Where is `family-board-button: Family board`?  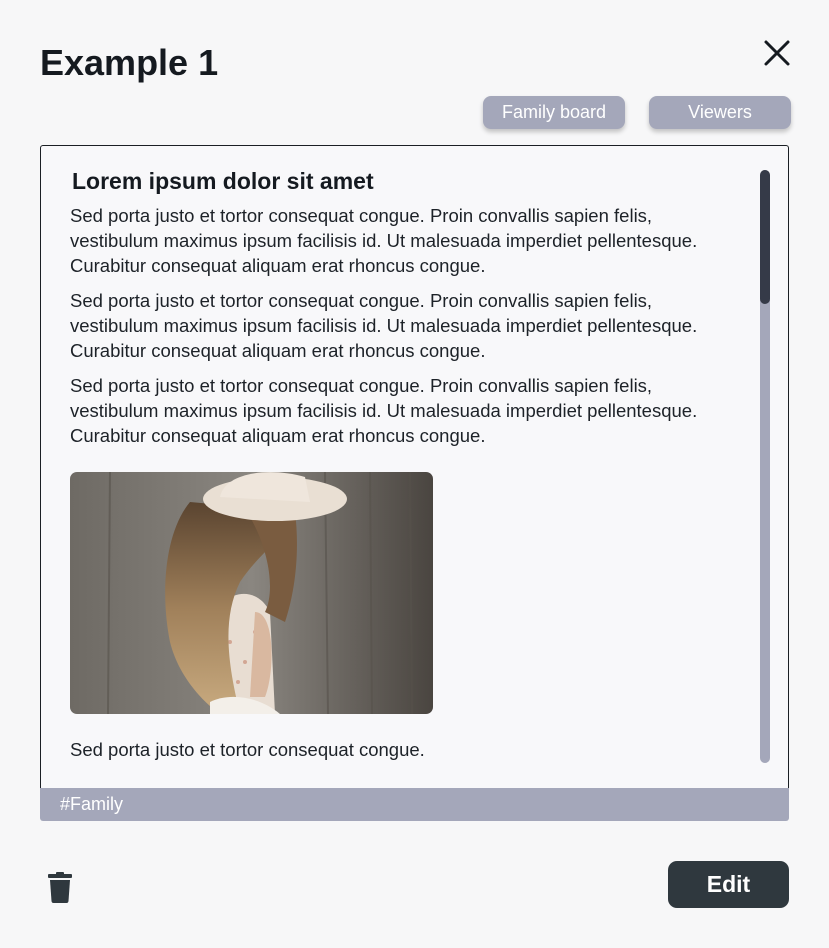
family-board-button: Family board is located at coordinates (554, 112).